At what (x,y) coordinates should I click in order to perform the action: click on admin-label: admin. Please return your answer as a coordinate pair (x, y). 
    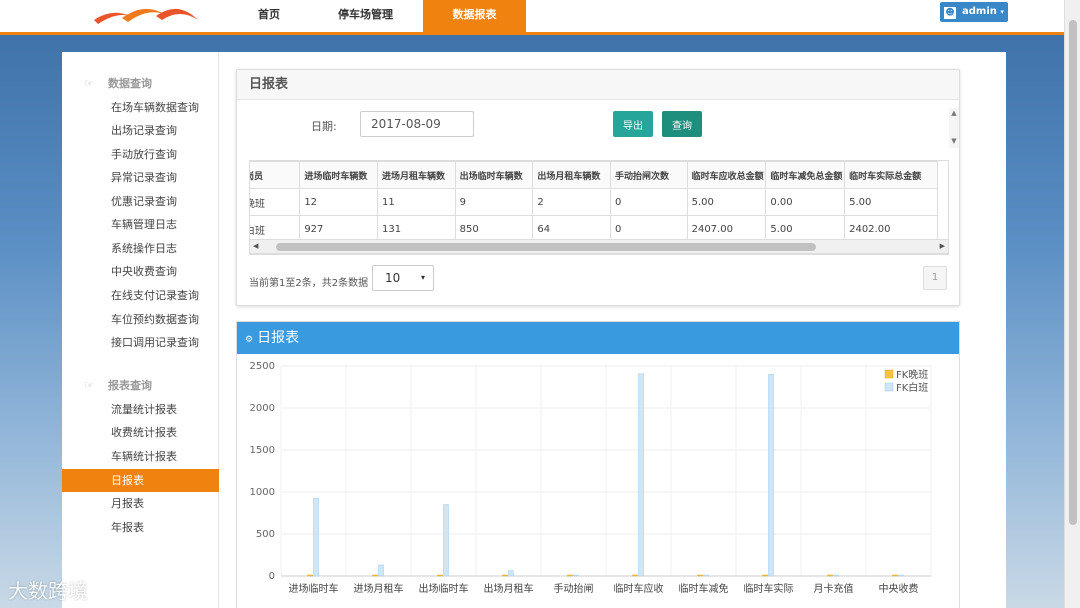
    Looking at the image, I should click on (979, 11).